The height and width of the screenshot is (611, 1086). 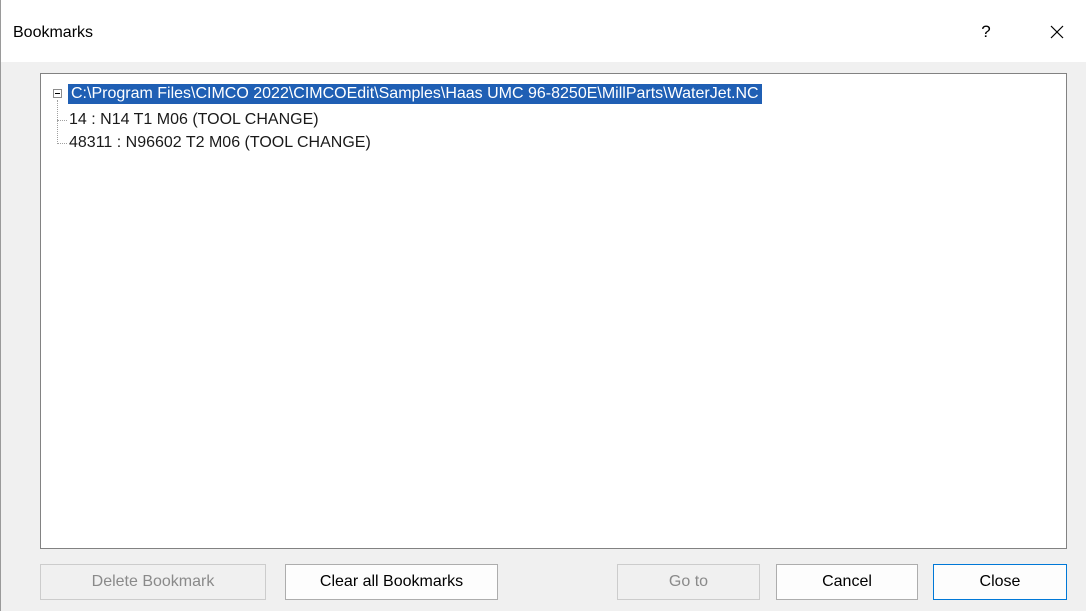 What do you see at coordinates (1000, 582) in the screenshot?
I see `close-button: Close` at bounding box center [1000, 582].